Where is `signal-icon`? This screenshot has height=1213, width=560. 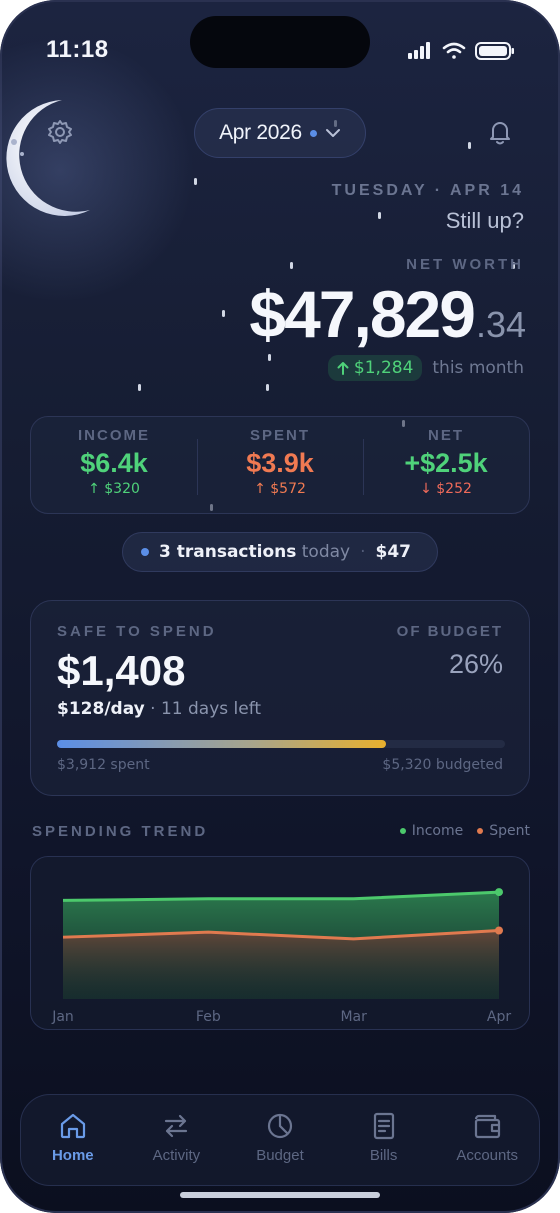
signal-icon is located at coordinates (419, 50).